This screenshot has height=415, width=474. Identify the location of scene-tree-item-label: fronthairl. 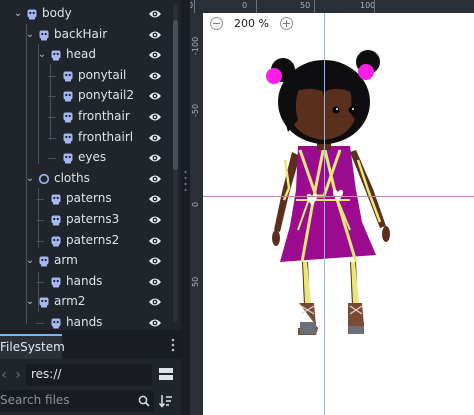
(106, 136).